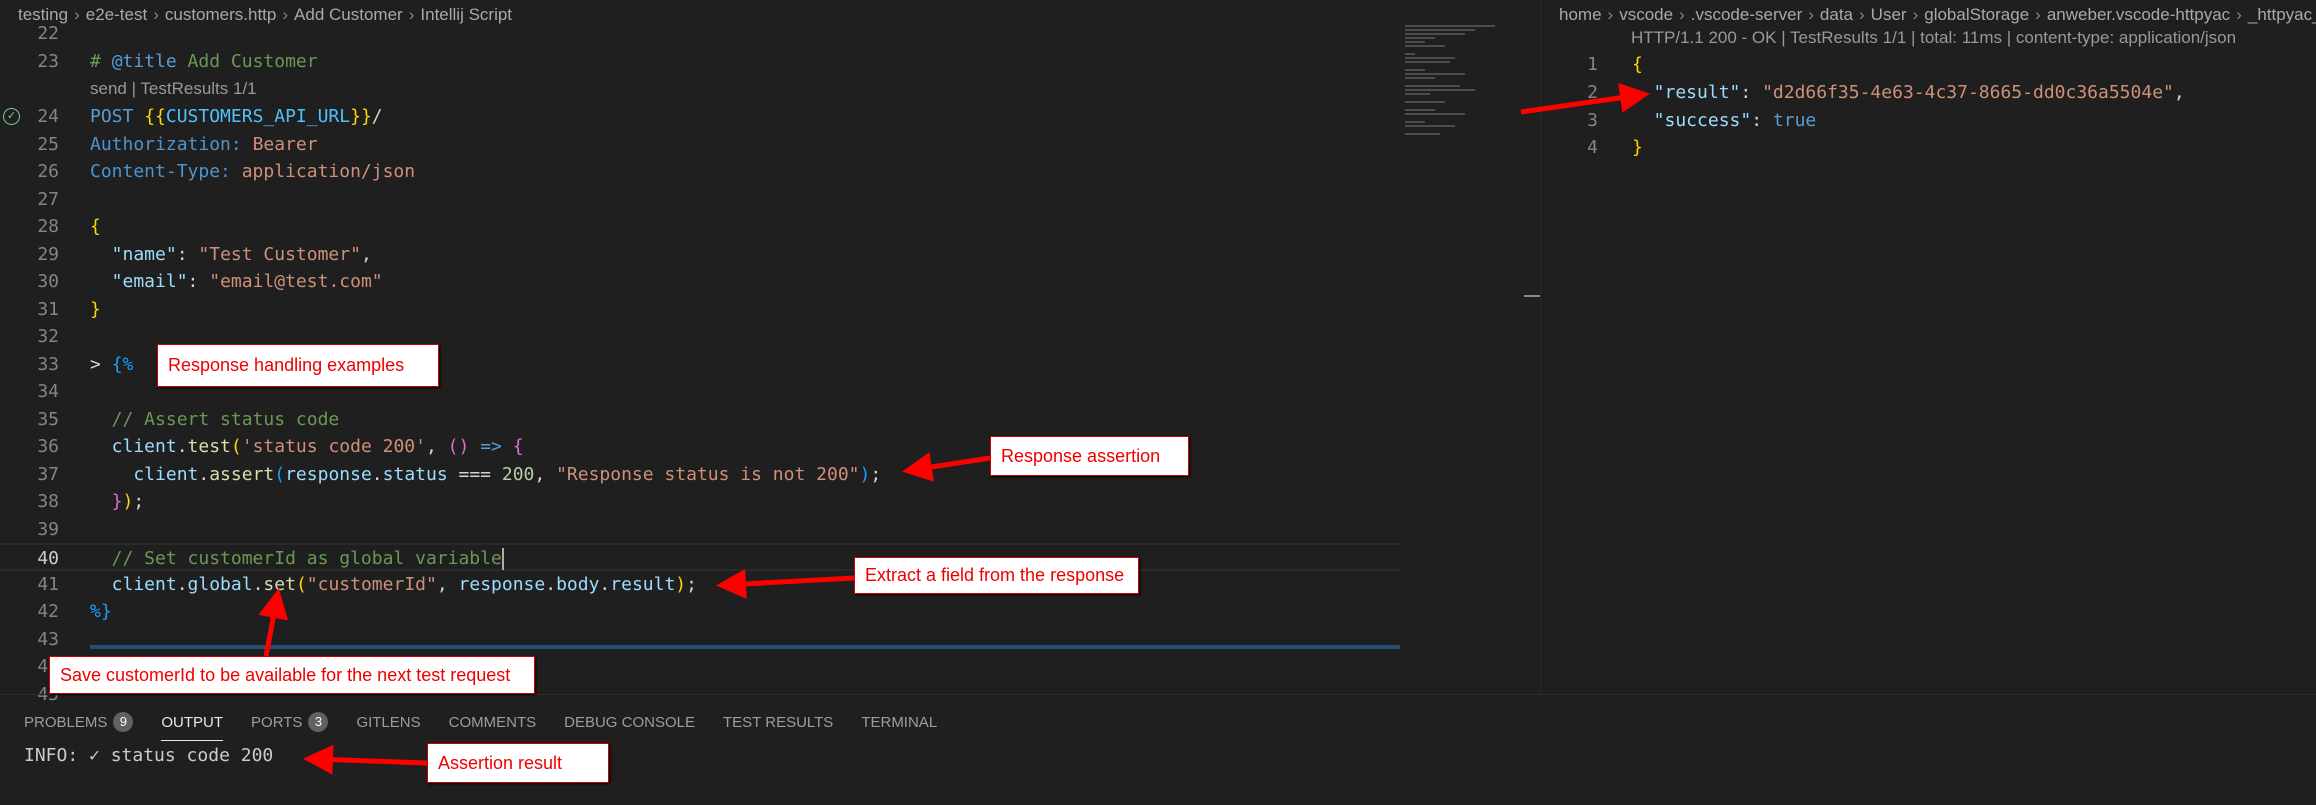  Describe the element at coordinates (1928, 121) in the screenshot. I see `code-line: 3 "success": true` at that location.